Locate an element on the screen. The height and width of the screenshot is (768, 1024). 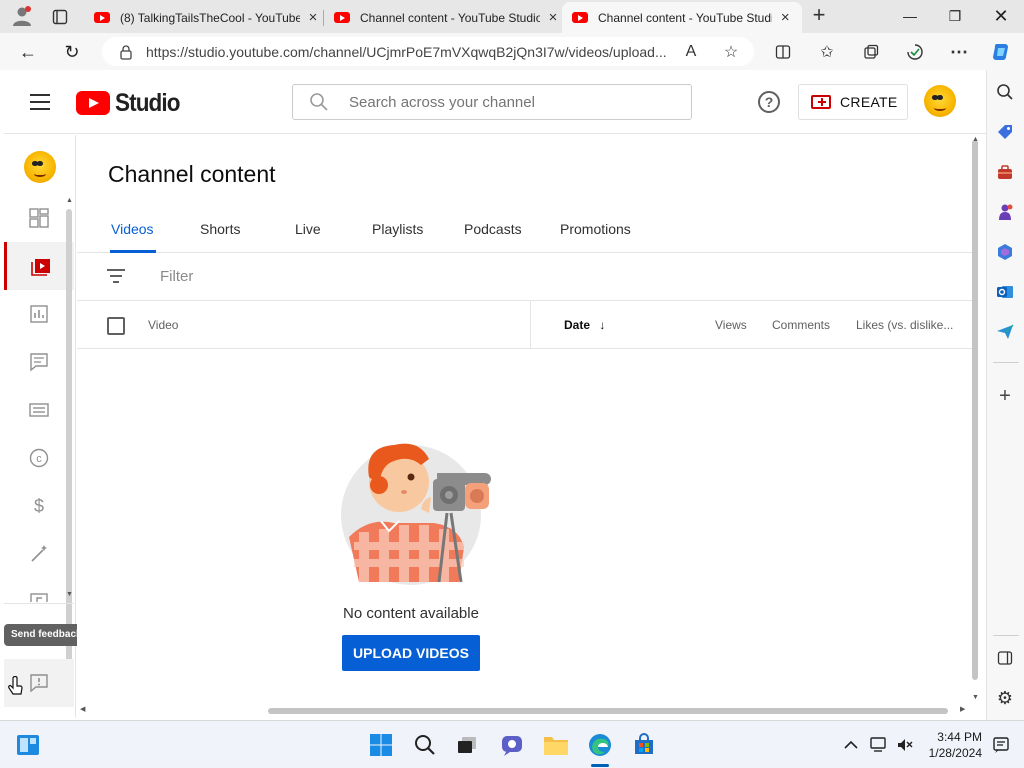
notifications-icon is located at coordinates (1001, 745).